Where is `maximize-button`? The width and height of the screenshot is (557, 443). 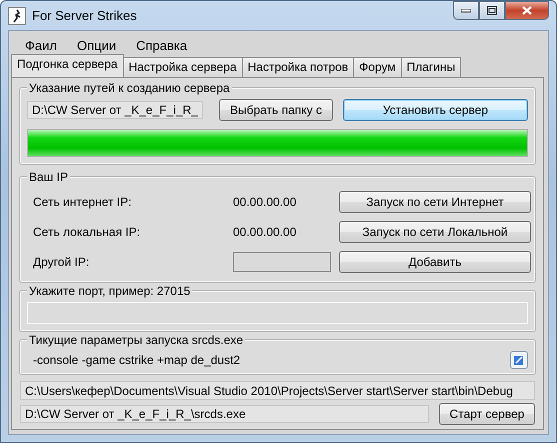
maximize-button is located at coordinates (492, 10).